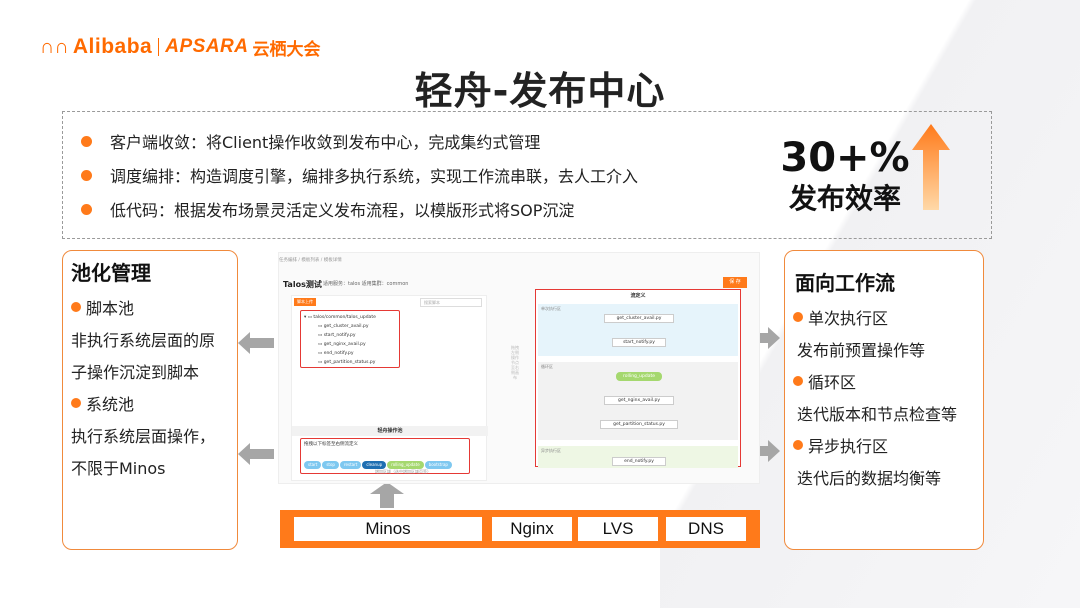  I want to click on flow-node: get_nginx_avail.py, so click(639, 400).